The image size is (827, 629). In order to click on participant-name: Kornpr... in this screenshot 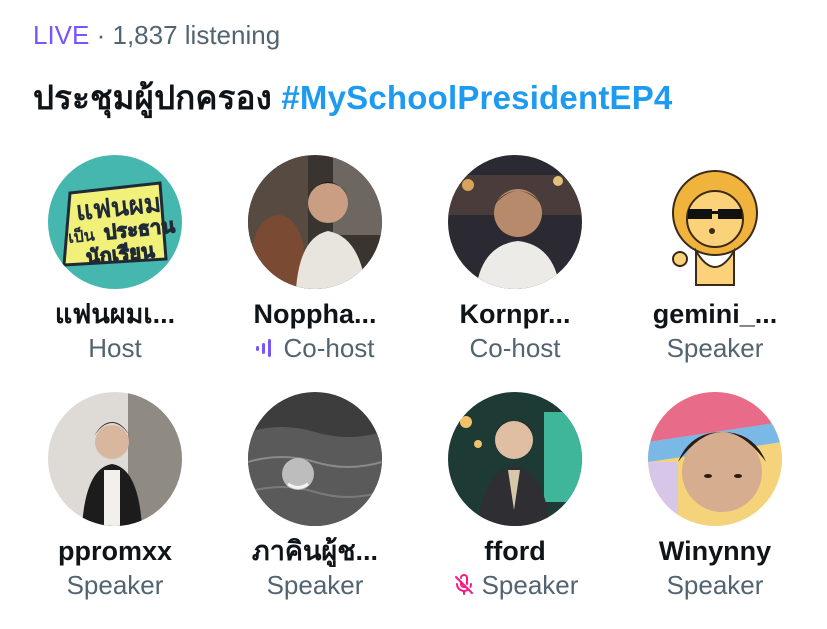, I will do `click(515, 314)`.